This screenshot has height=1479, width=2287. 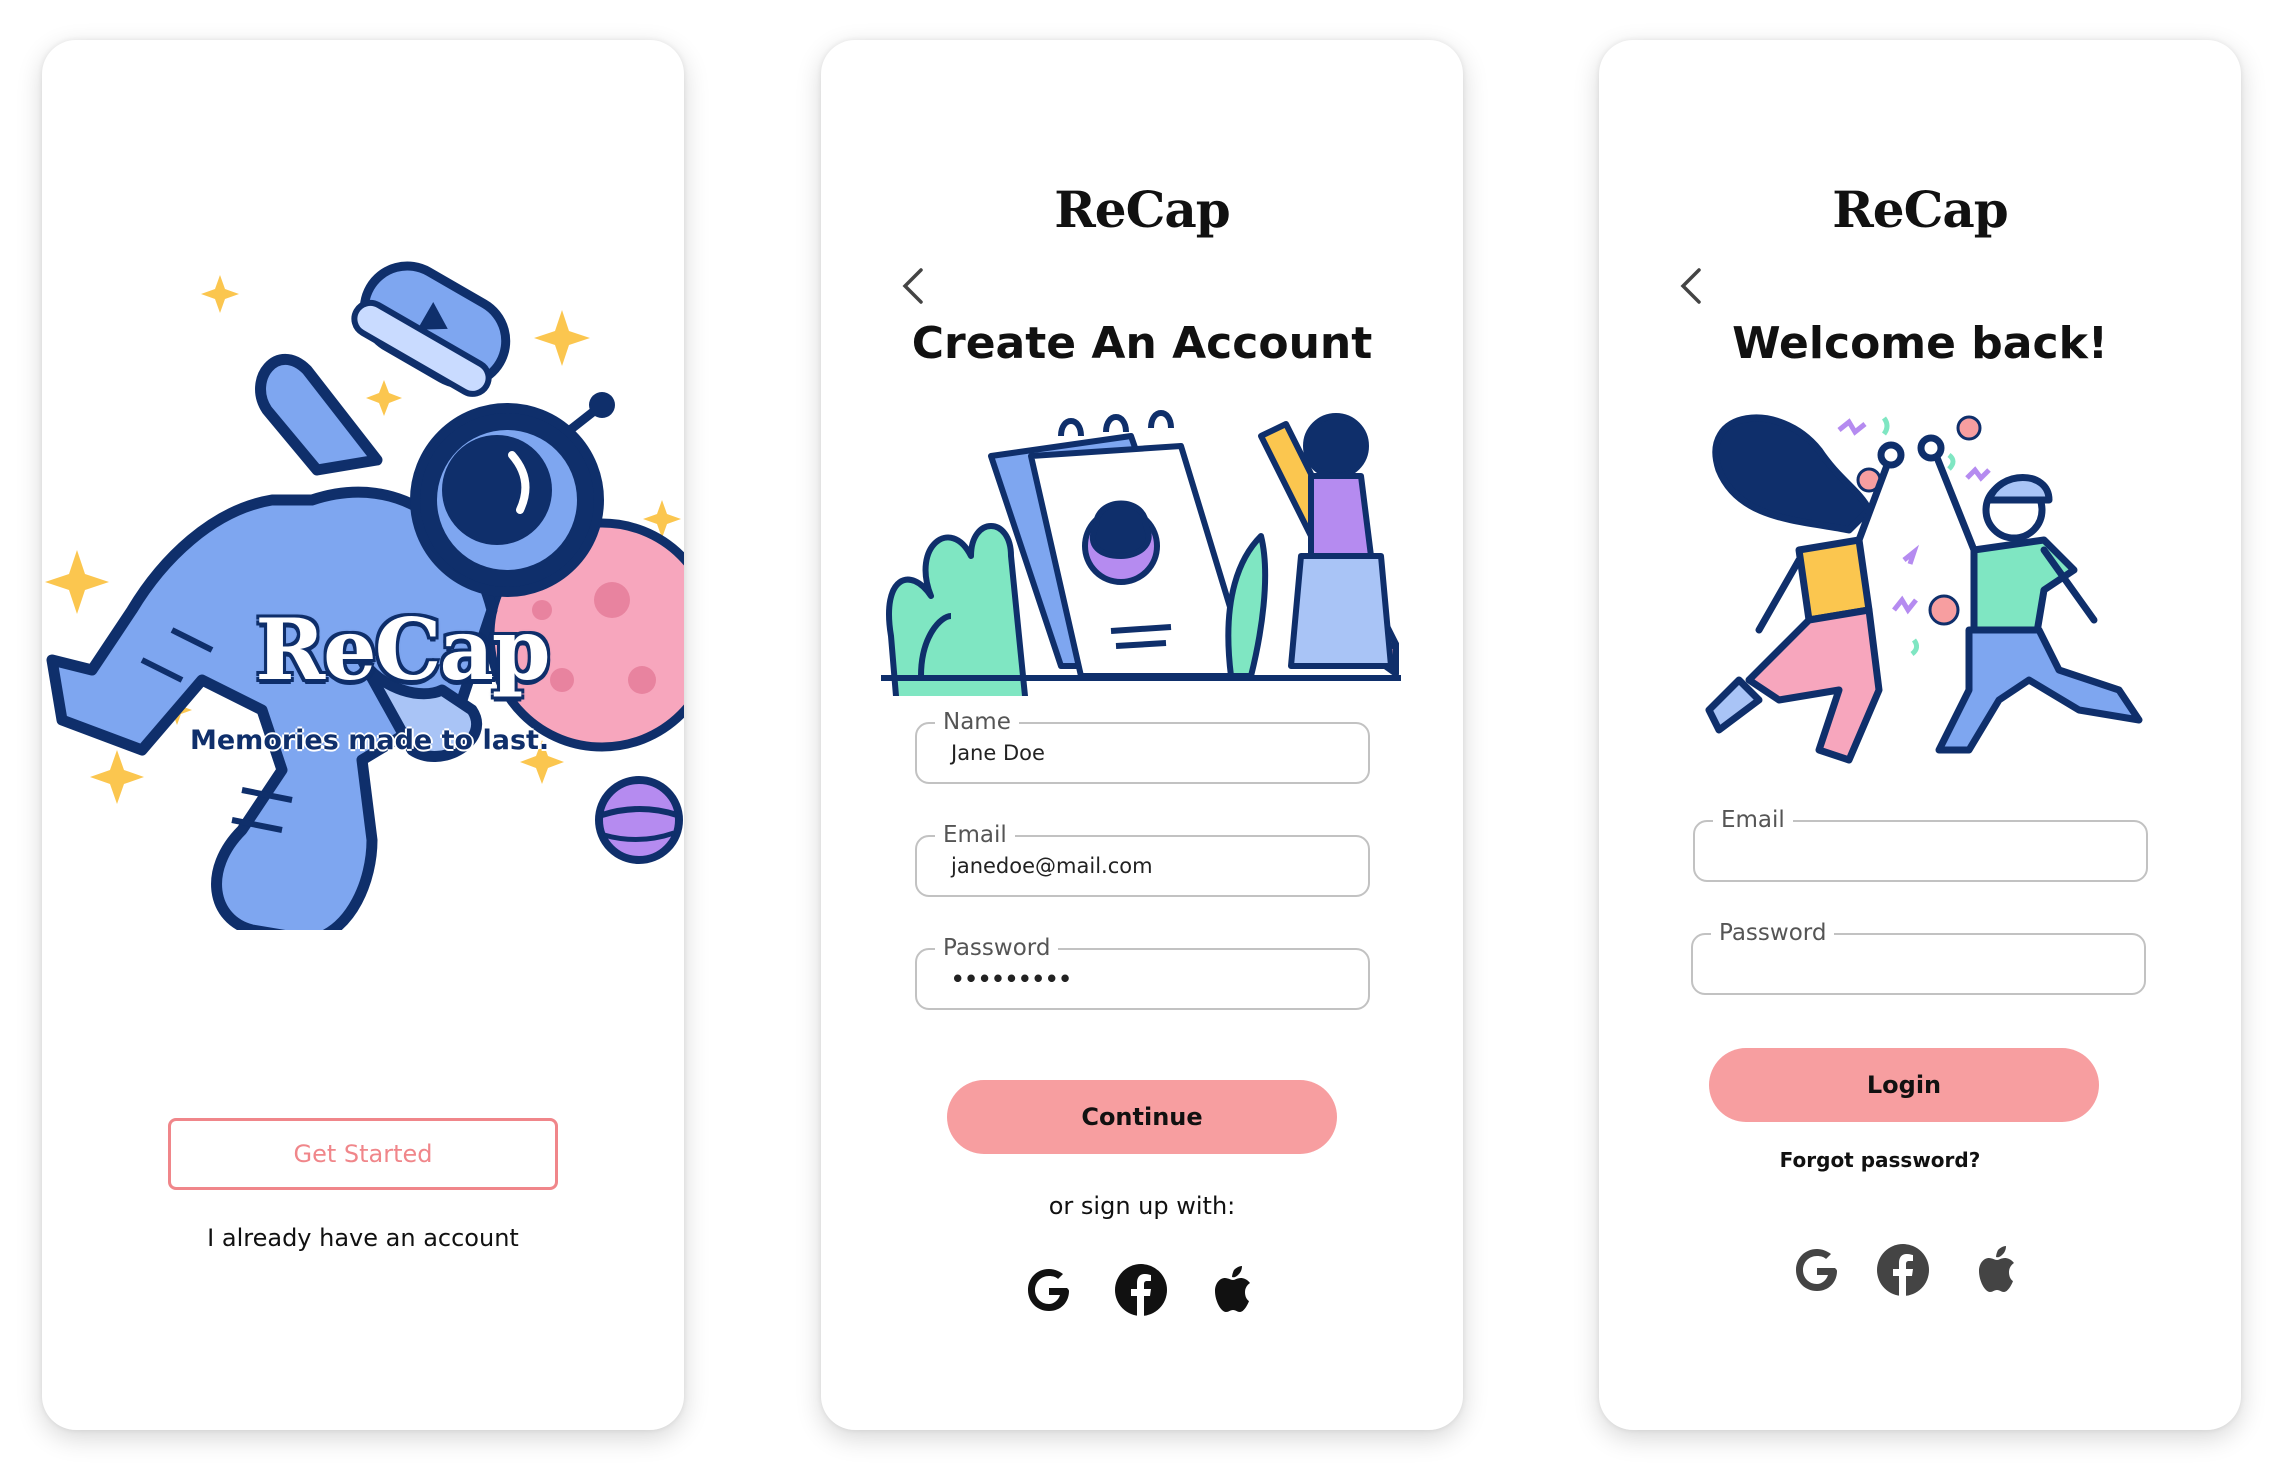 I want to click on forgot-password-link: Forgot password?, so click(x=1900, y=1160).